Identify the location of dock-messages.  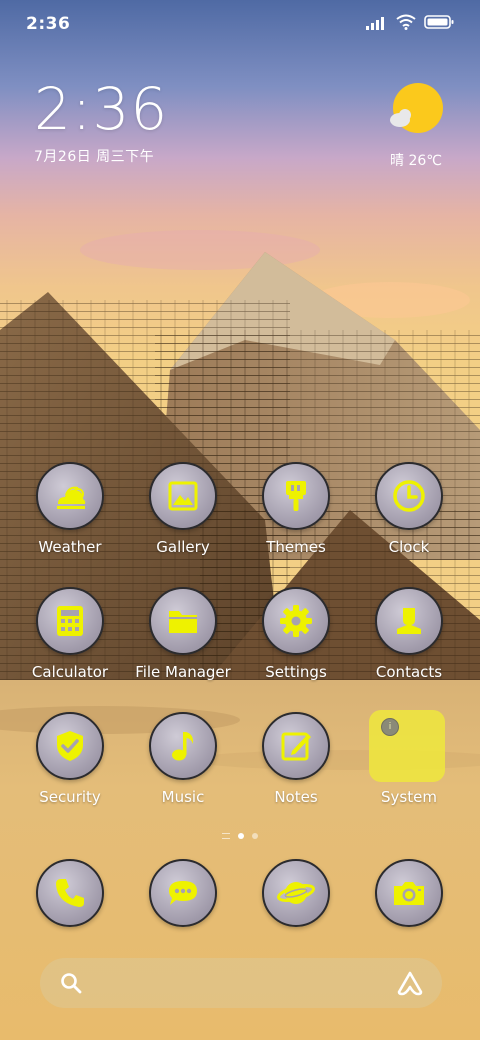
(183, 914).